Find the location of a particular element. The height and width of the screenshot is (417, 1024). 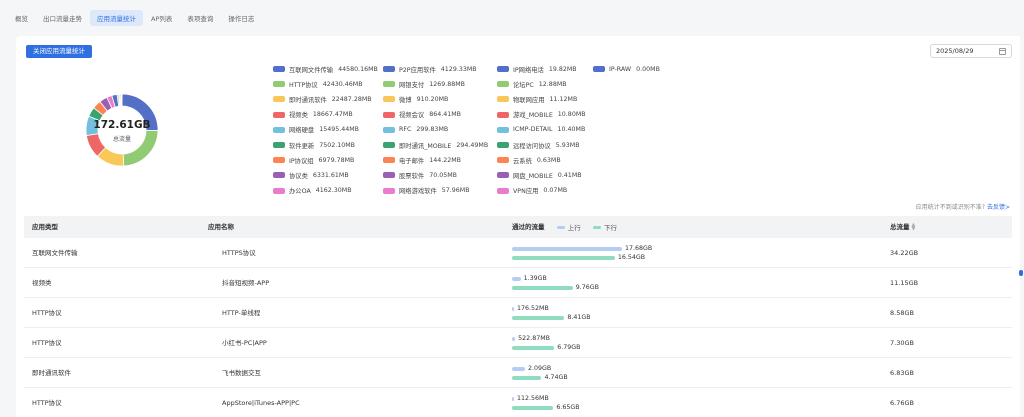

legend-value: 12.88MB is located at coordinates (552, 84).